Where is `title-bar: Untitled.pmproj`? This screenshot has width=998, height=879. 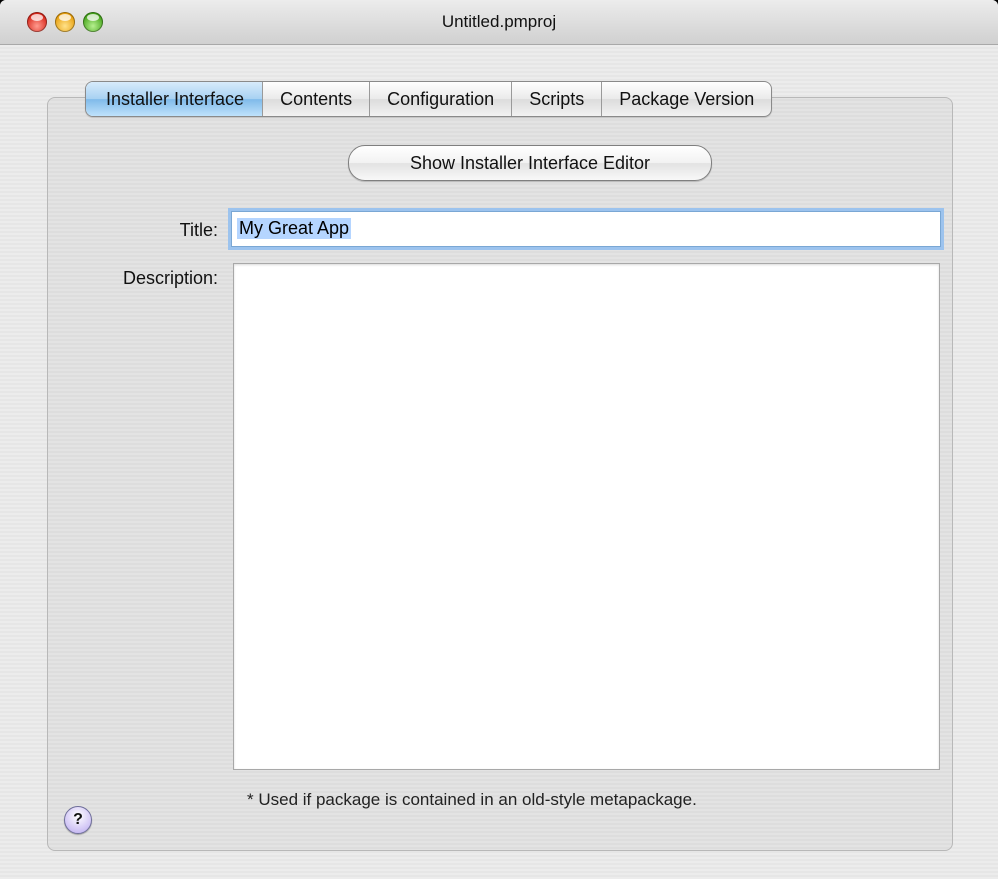 title-bar: Untitled.pmproj is located at coordinates (499, 22).